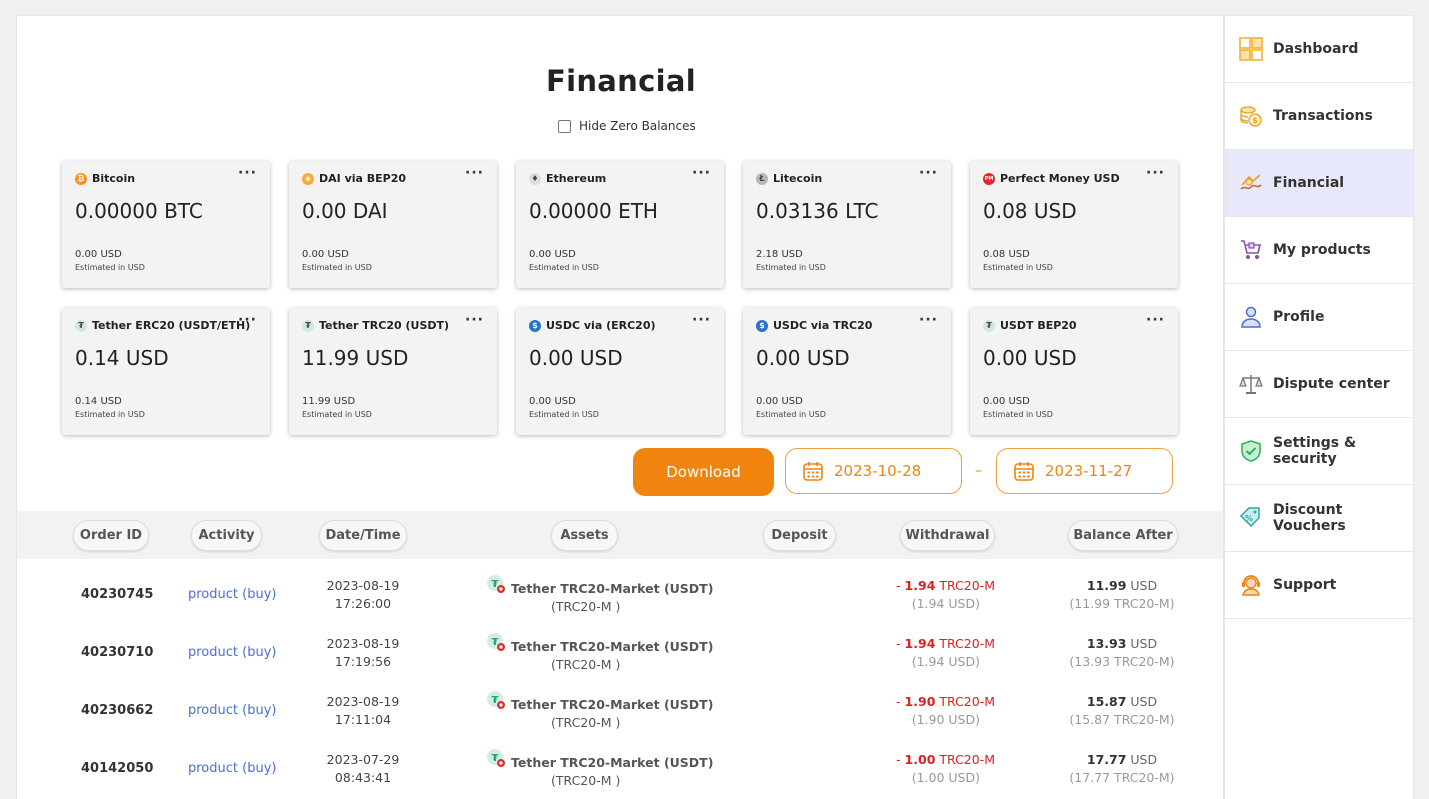  Describe the element at coordinates (1074, 178) in the screenshot. I see `card-header: PM Perfect Money USD` at that location.